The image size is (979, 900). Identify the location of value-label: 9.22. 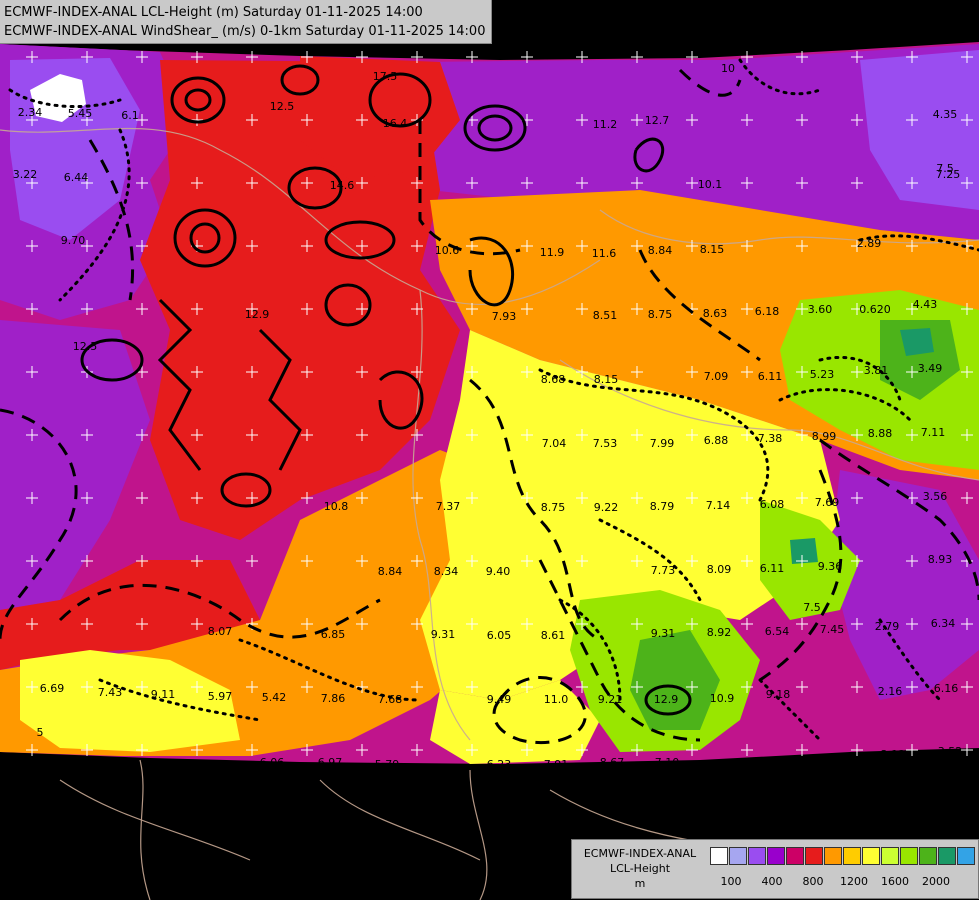
(606, 507).